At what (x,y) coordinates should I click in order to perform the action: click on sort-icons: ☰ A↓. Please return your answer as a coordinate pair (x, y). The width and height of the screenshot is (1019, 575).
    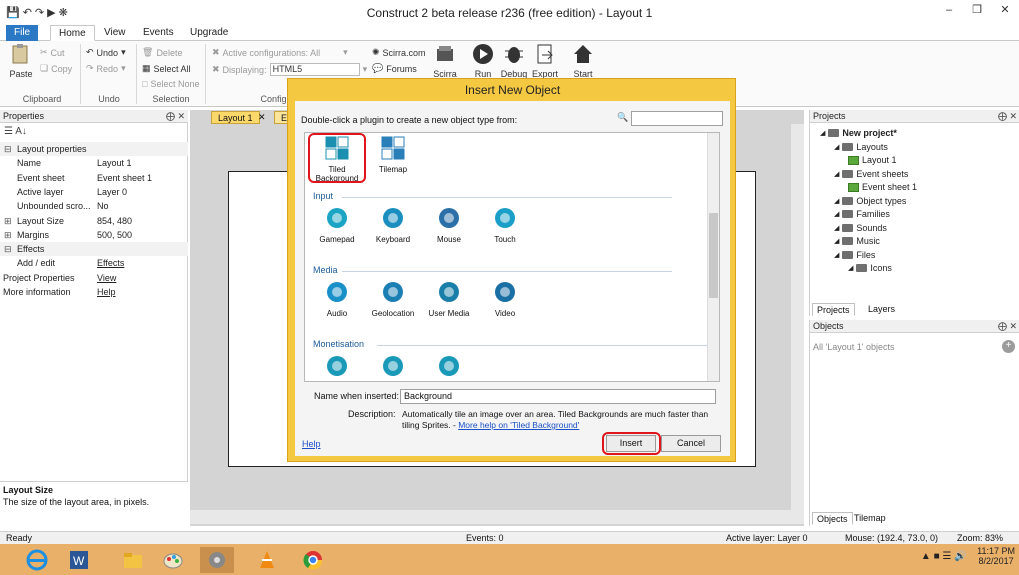
    Looking at the image, I should click on (15, 131).